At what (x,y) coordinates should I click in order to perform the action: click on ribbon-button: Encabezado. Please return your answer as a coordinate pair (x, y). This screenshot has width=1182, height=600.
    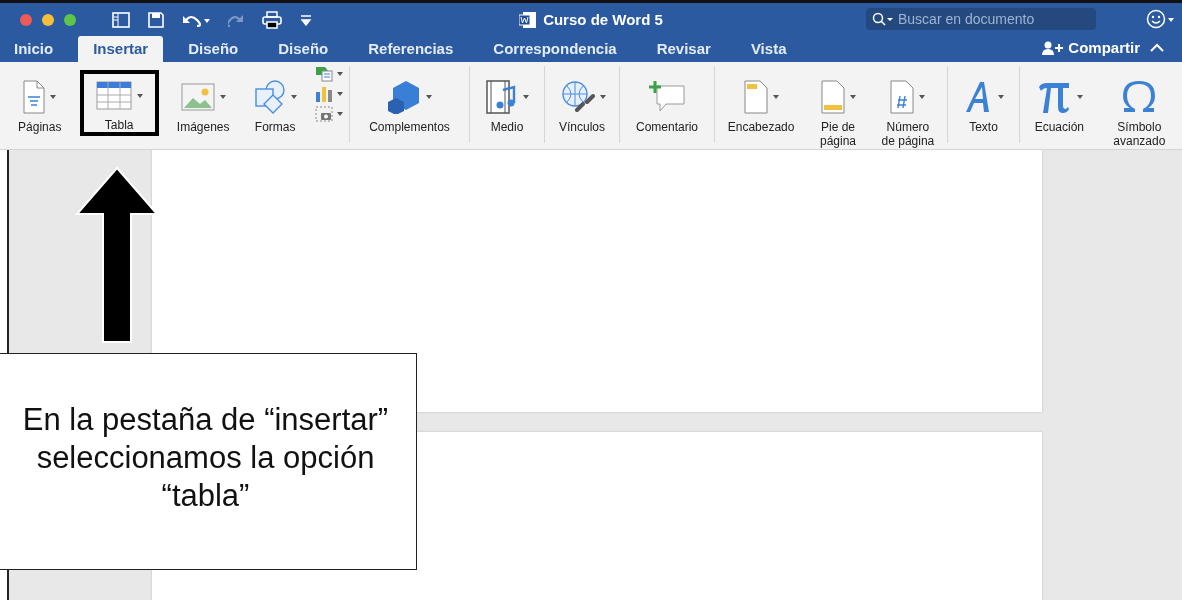
    Looking at the image, I should click on (761, 104).